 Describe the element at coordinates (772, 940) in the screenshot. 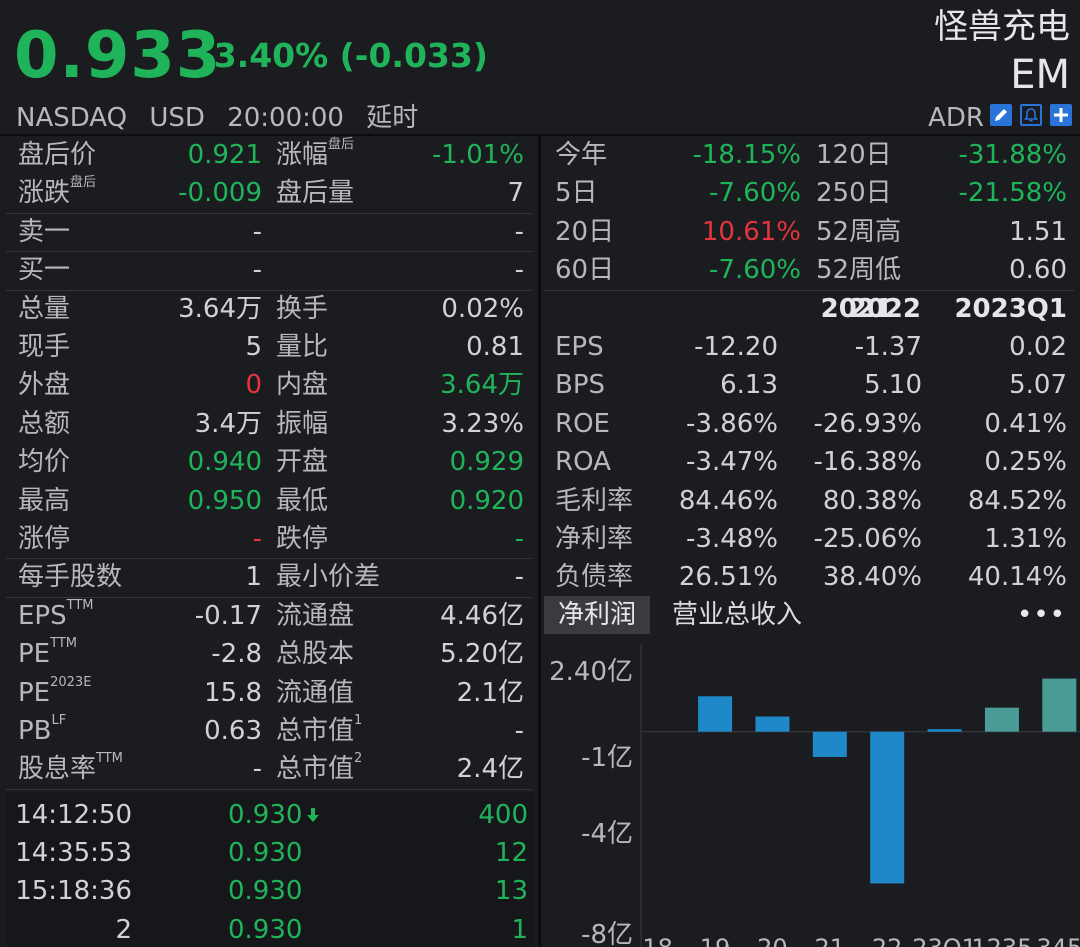

I see `x-tick-label: 20` at that location.